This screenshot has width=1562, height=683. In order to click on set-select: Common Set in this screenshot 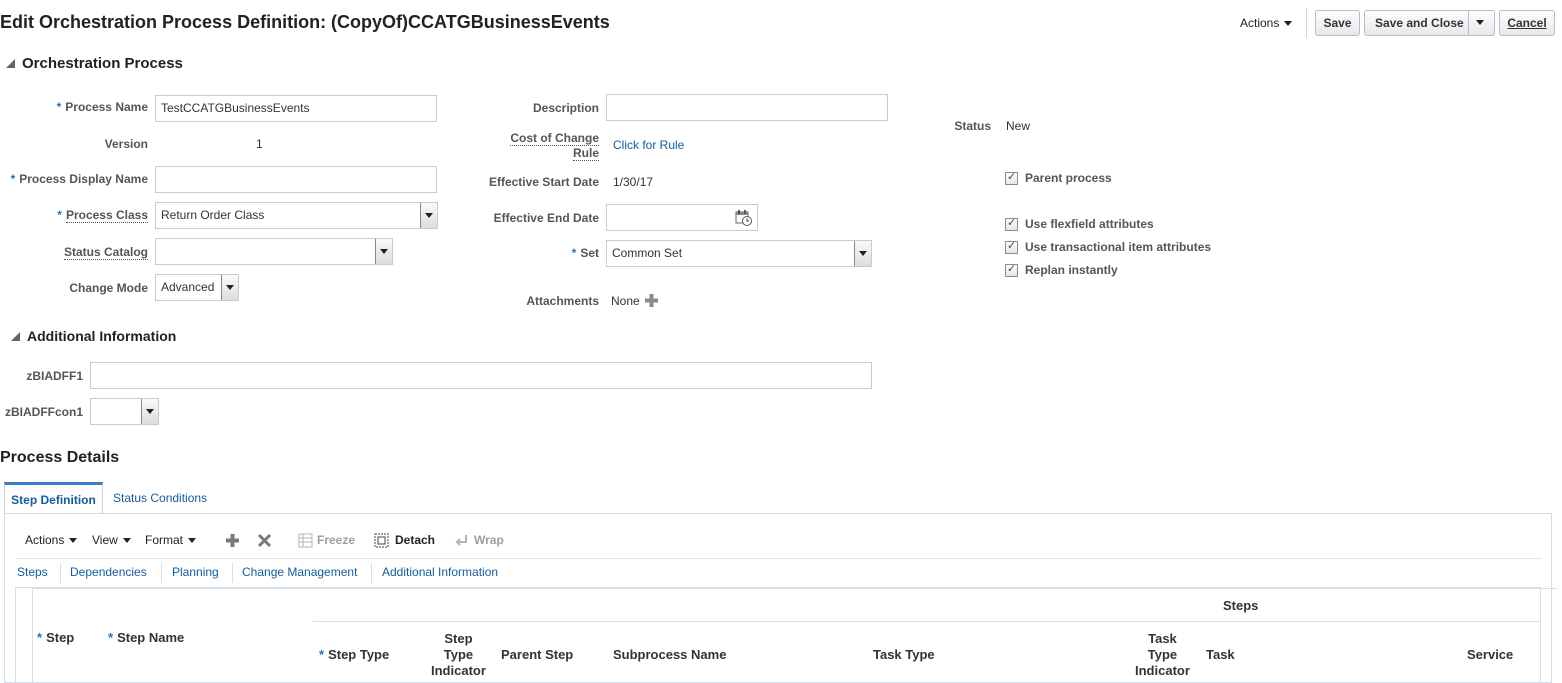, I will do `click(739, 253)`.